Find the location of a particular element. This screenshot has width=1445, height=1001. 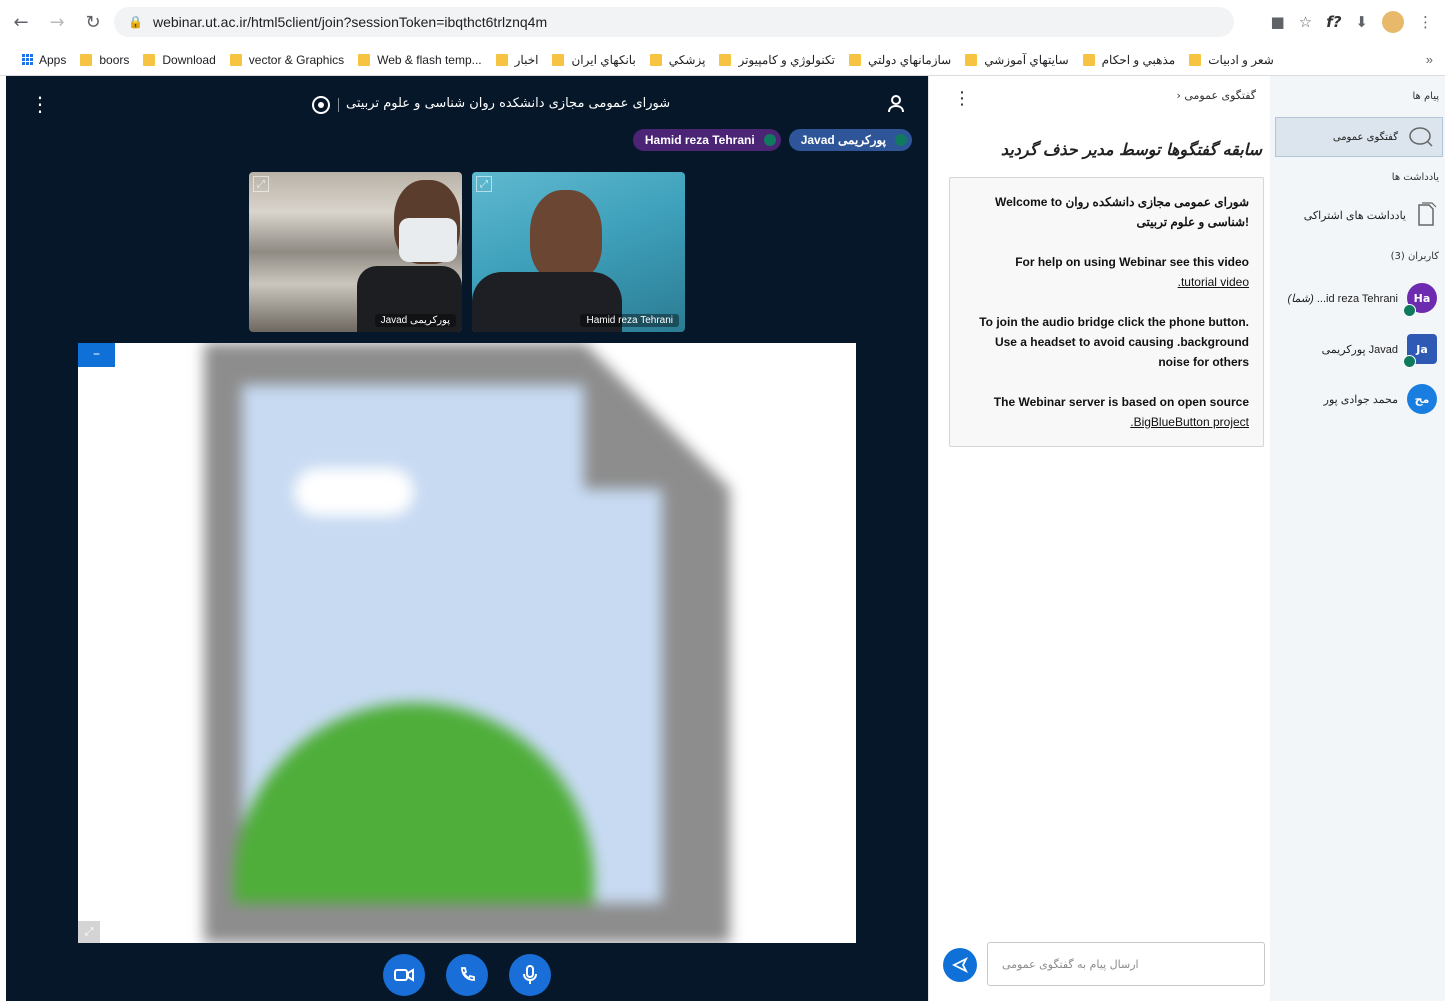

talker-pill: Javad پورکریمی is located at coordinates (850, 140).